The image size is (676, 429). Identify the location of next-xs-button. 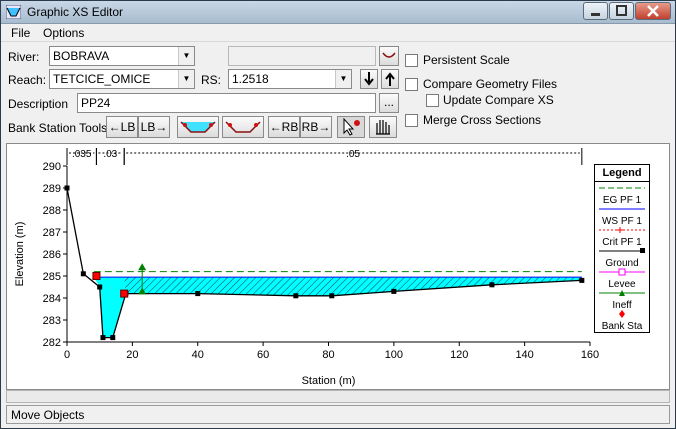
(369, 79).